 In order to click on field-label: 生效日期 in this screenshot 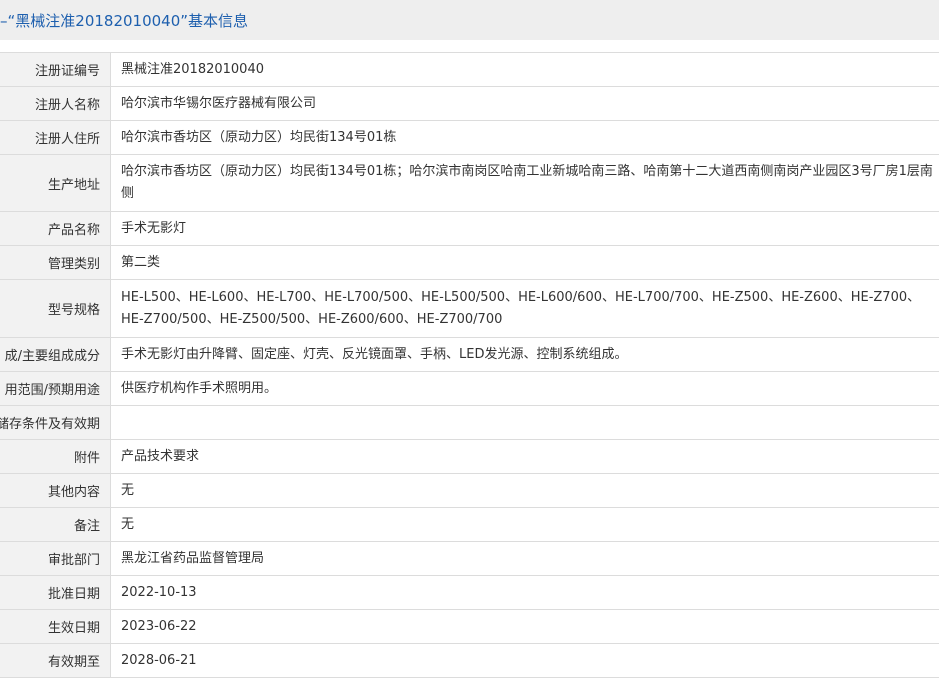, I will do `click(55, 626)`.